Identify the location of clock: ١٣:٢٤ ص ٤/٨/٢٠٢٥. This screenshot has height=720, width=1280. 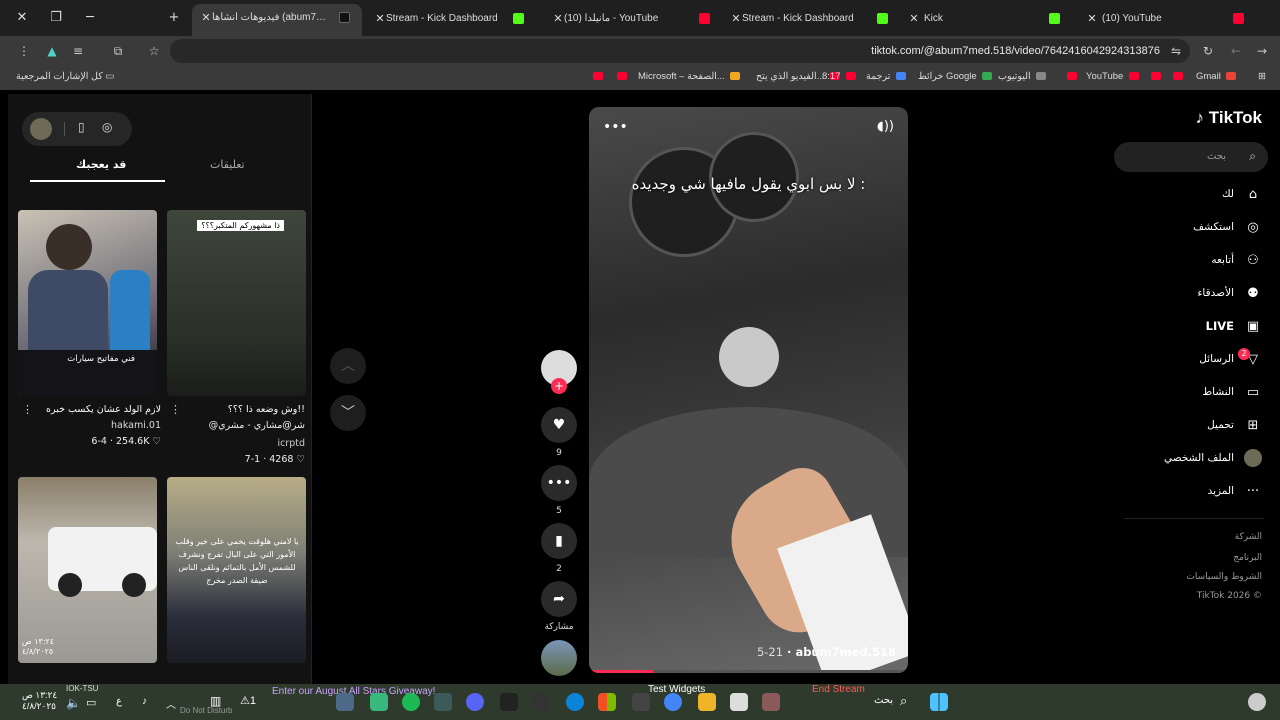
(39, 701).